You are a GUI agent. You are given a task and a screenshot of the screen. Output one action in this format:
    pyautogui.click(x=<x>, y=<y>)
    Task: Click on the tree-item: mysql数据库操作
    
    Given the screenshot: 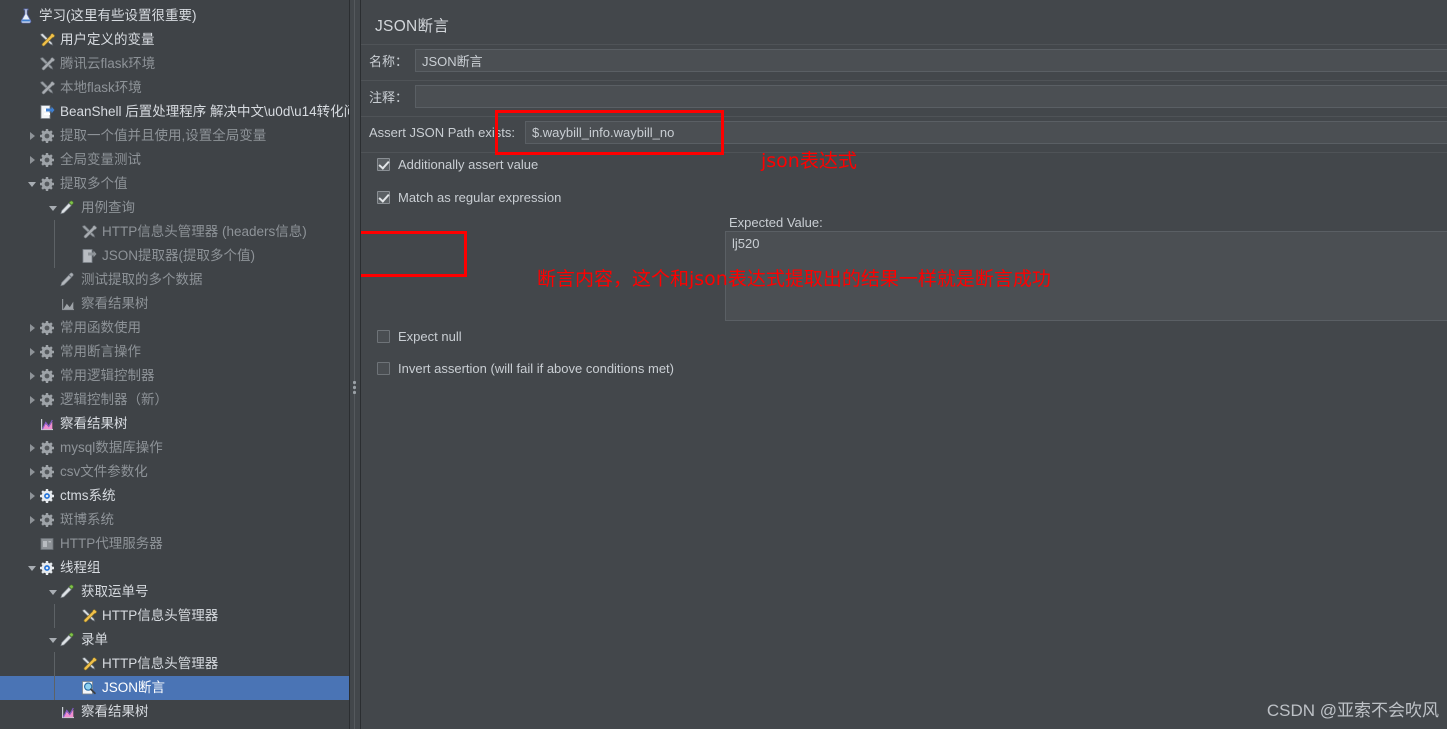 What is the action you would take?
    pyautogui.click(x=174, y=448)
    